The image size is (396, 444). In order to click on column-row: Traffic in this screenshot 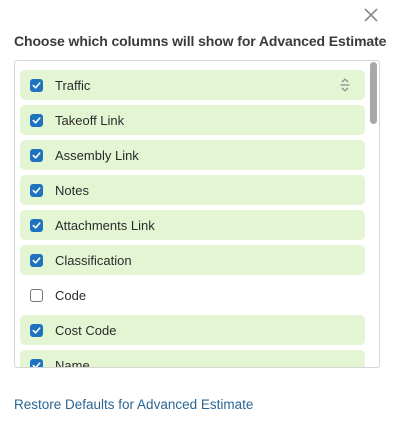, I will do `click(192, 85)`.